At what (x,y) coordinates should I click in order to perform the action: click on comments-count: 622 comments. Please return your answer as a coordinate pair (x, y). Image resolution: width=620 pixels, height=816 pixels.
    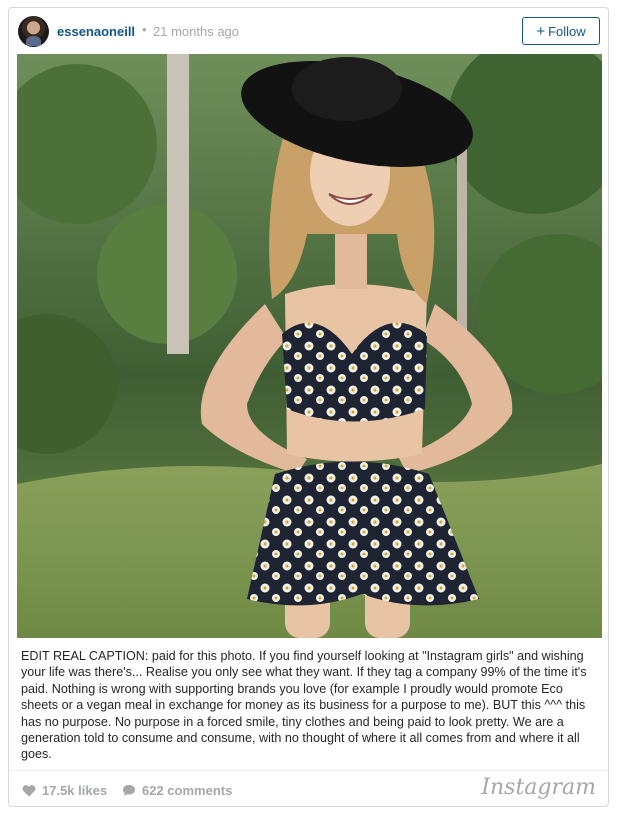
    Looking at the image, I should click on (177, 790).